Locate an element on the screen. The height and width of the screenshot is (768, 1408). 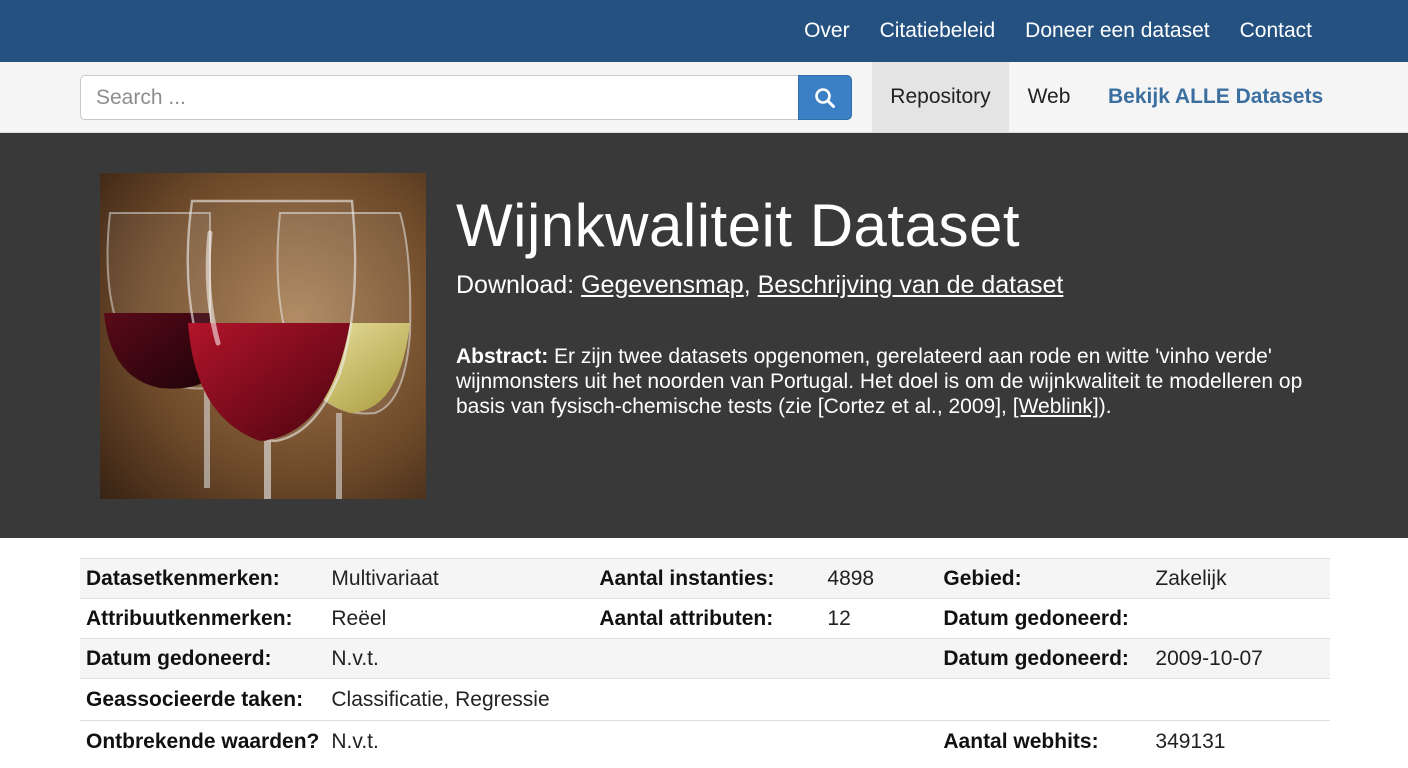
table-cell-label: Aantal webhits: is located at coordinates (1043, 741).